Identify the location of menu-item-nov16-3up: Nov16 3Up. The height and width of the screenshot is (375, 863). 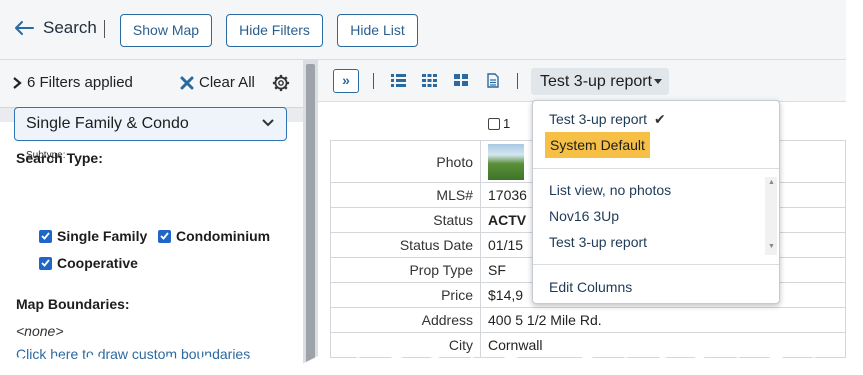
(584, 216).